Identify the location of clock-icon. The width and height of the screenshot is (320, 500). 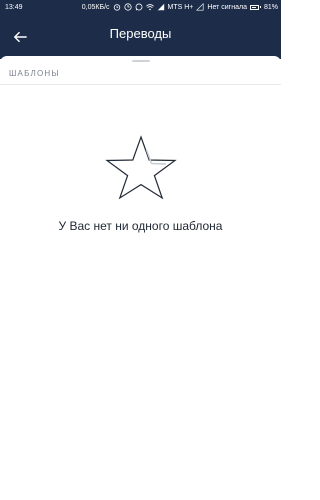
(127, 7).